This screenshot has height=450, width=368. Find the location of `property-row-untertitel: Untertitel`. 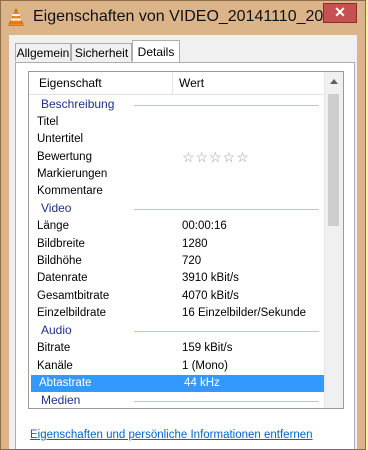

property-row-untertitel: Untertitel is located at coordinates (177, 139).